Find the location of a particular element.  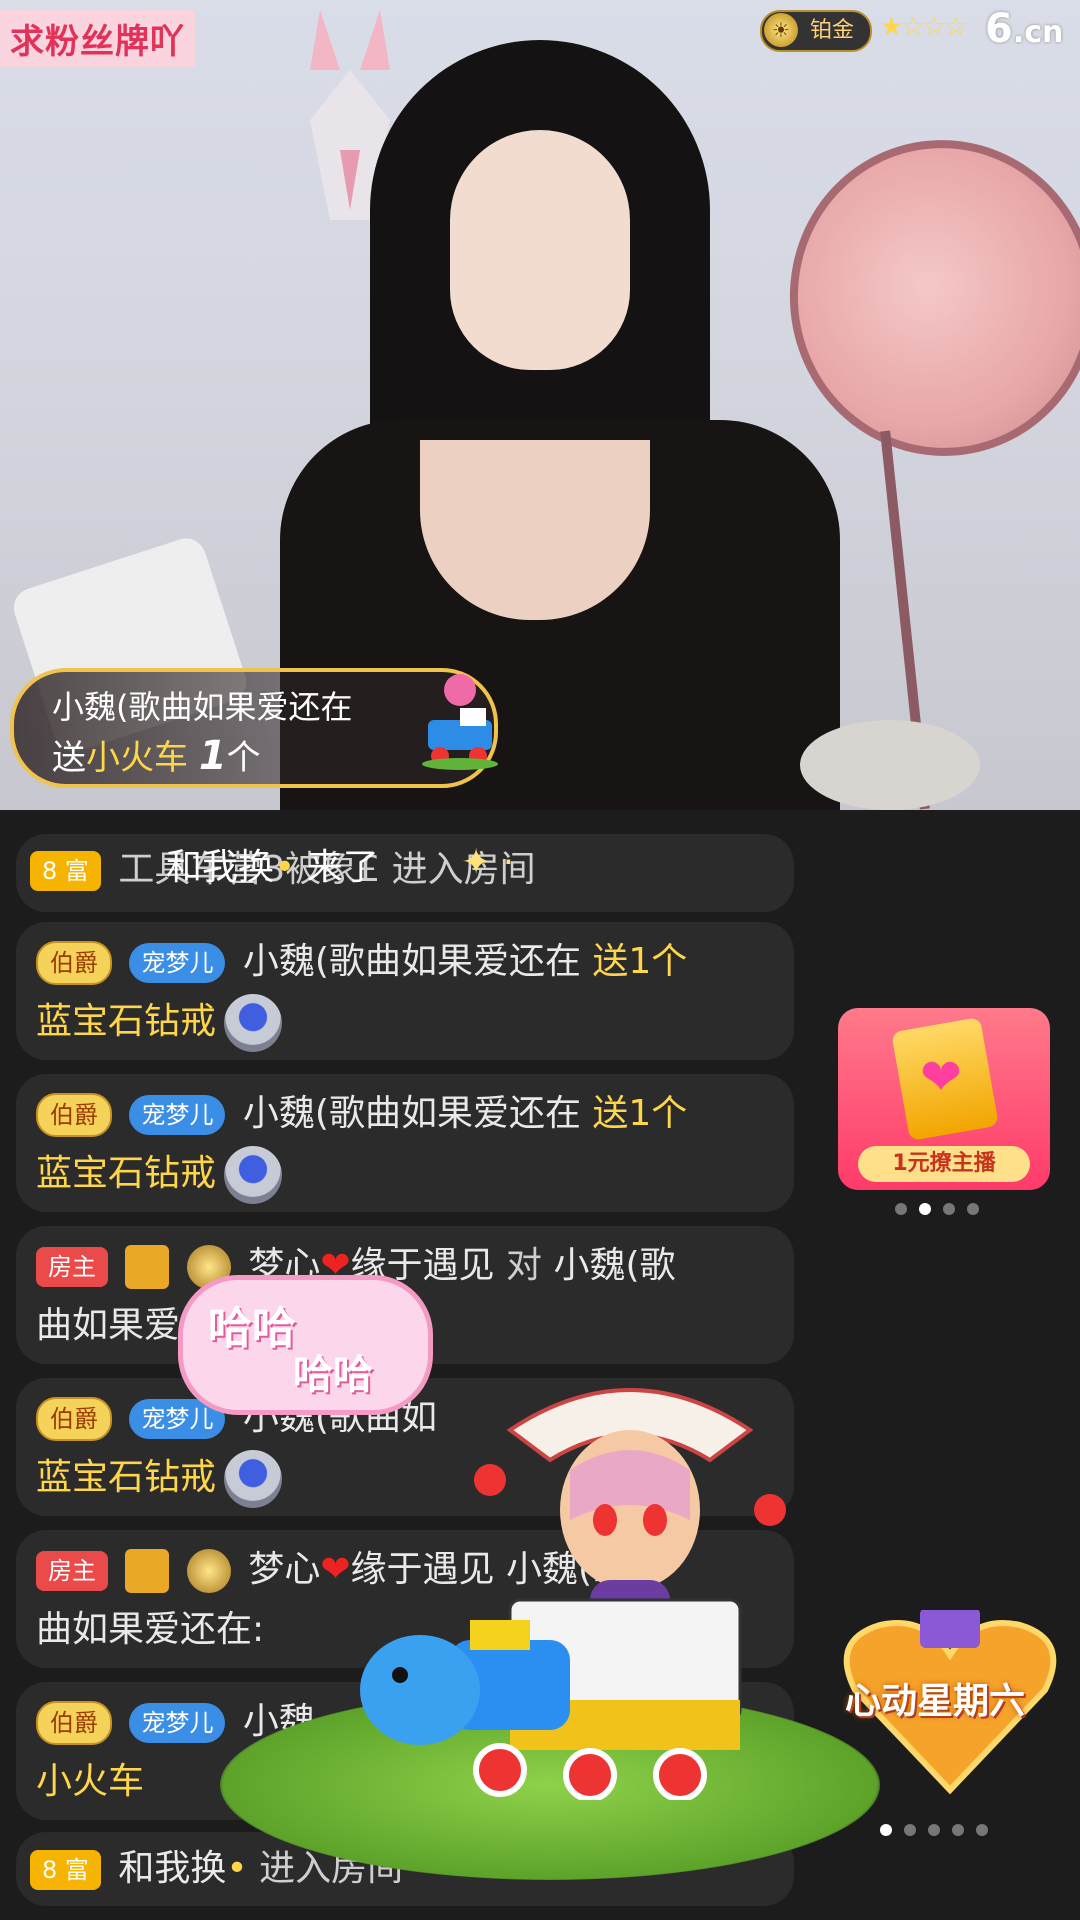

dish-lamp-decoration is located at coordinates (924, 298).